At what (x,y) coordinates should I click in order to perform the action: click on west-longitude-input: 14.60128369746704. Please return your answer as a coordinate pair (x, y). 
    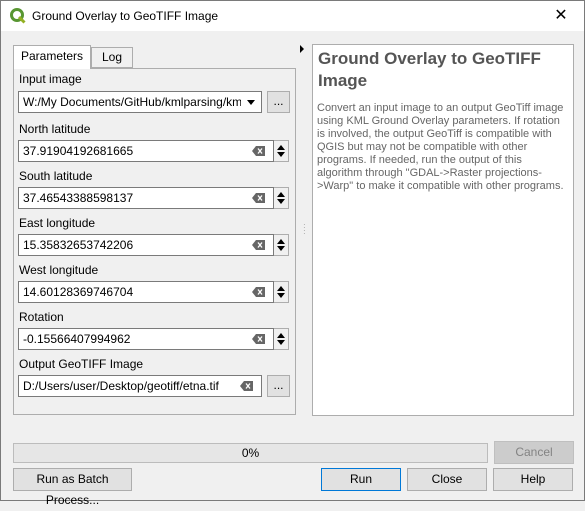
    Looking at the image, I should click on (146, 292).